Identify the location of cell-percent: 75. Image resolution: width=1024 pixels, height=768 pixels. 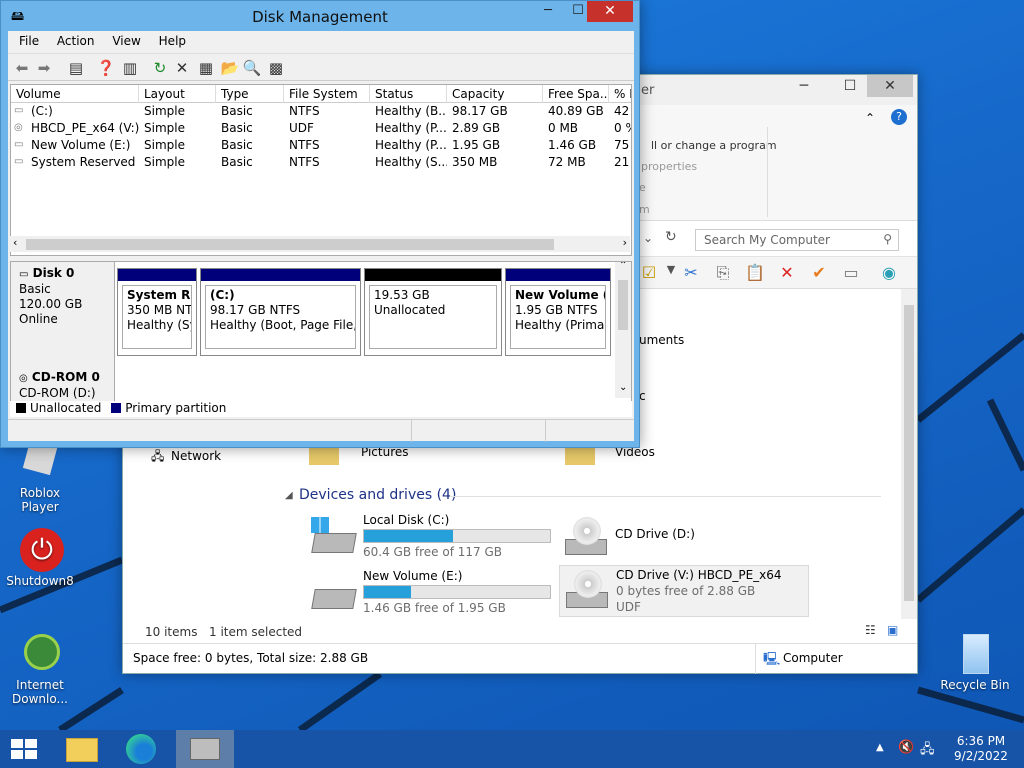
(622, 145).